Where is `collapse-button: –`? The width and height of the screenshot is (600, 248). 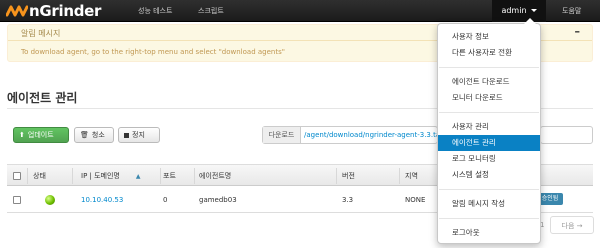 collapse-button: – is located at coordinates (578, 31).